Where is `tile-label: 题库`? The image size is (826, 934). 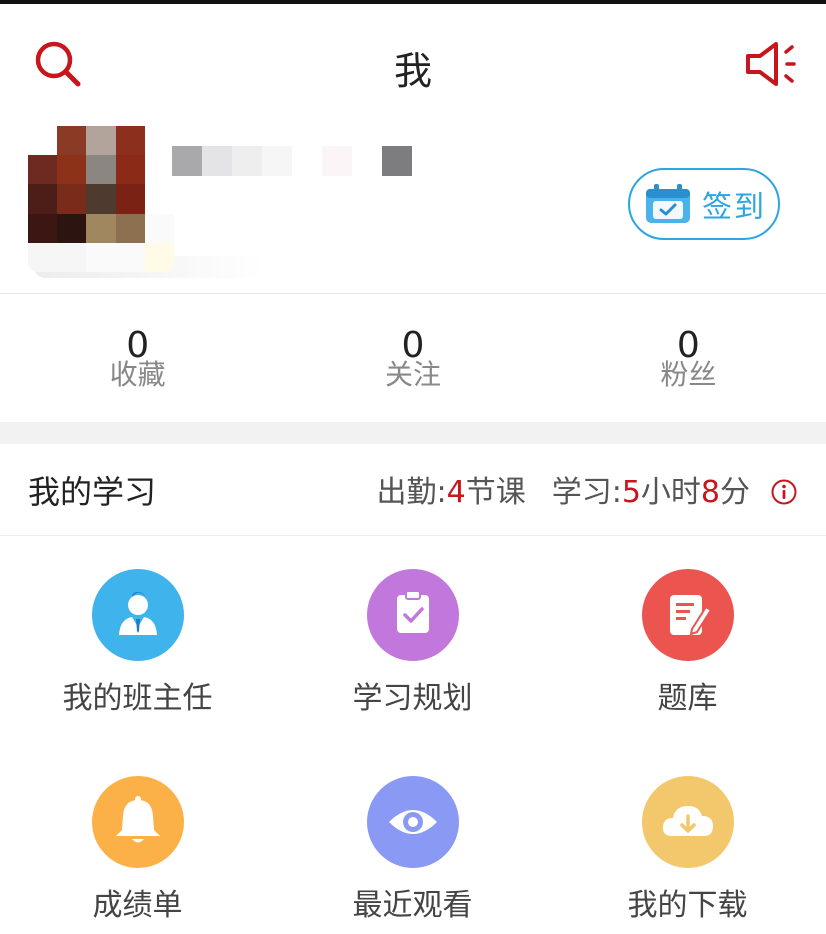 tile-label: 题库 is located at coordinates (687, 698).